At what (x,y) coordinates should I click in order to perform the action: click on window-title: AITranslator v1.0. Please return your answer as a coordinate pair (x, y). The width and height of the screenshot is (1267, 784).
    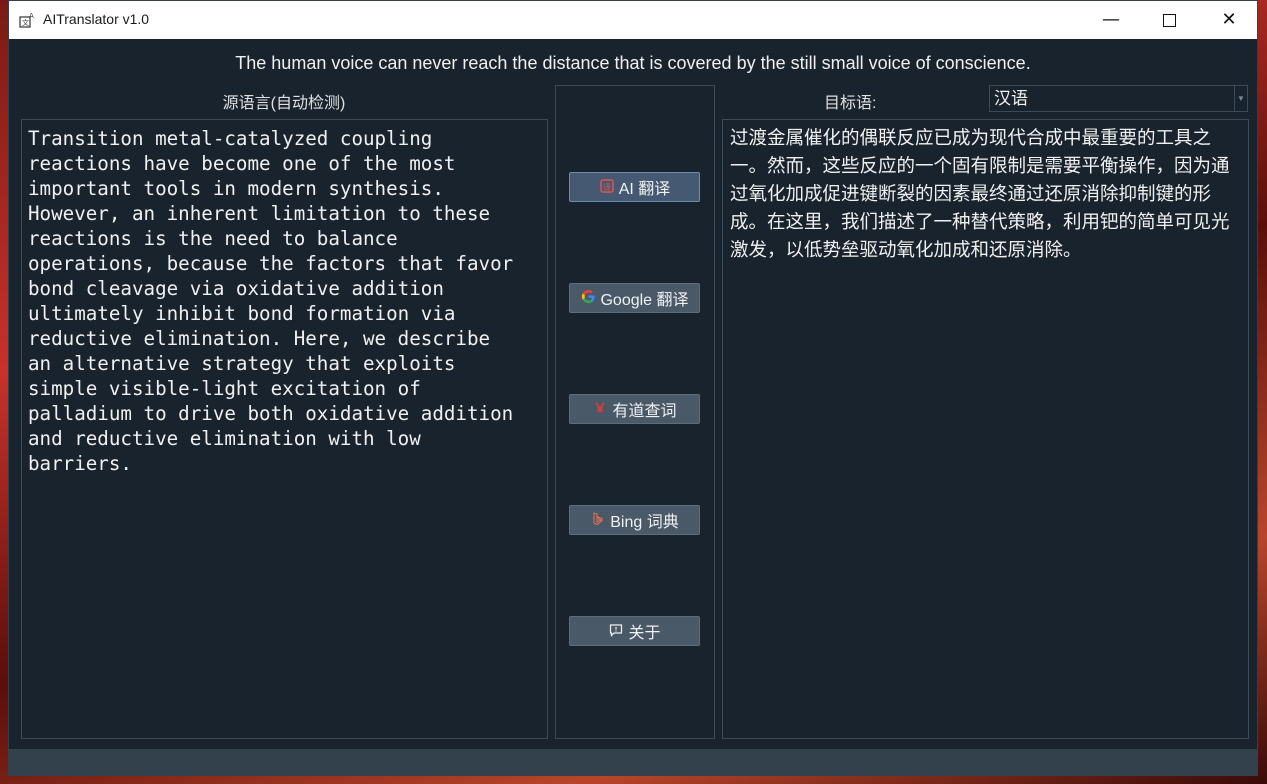
    Looking at the image, I should click on (96, 19).